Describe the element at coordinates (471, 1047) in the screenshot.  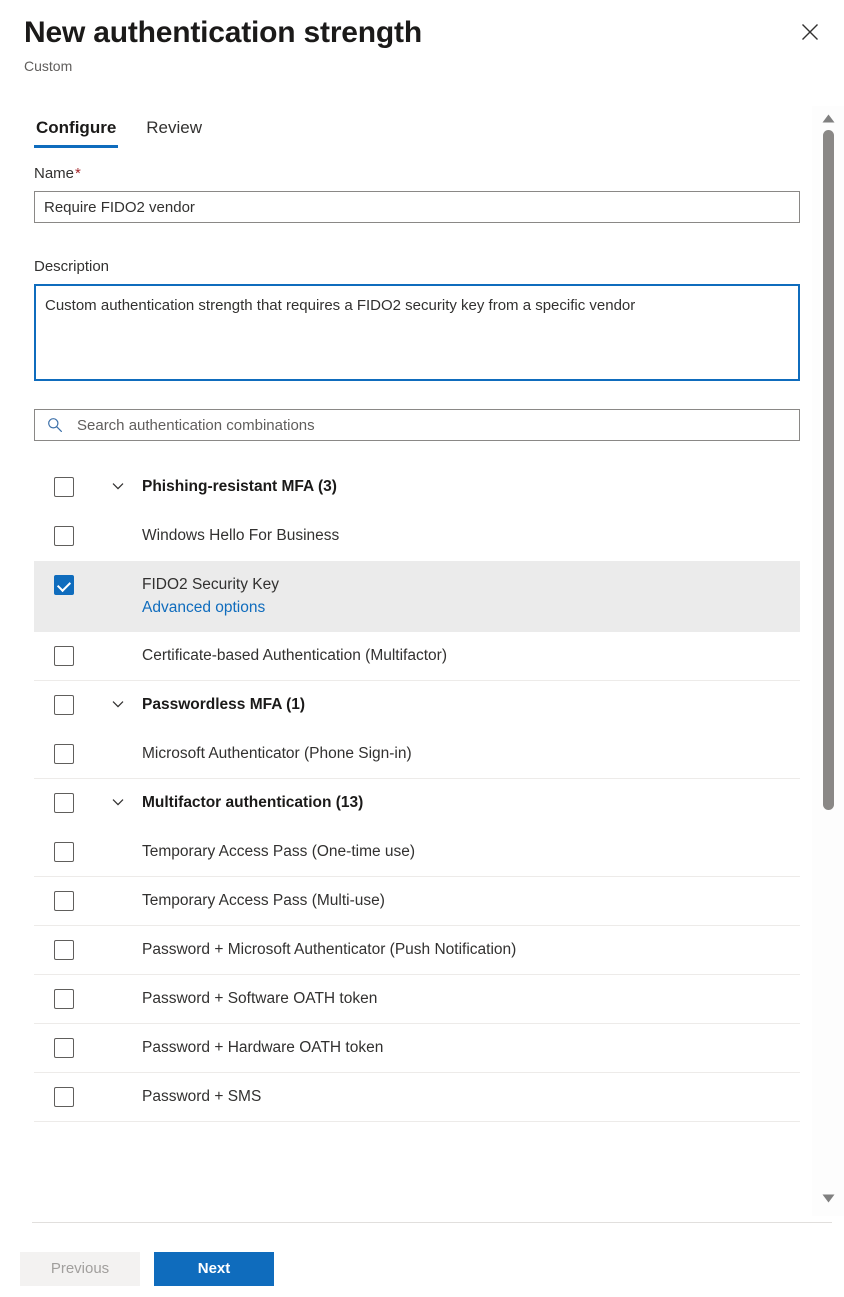
I see `label-cell: Password + Hardware OATH token` at that location.